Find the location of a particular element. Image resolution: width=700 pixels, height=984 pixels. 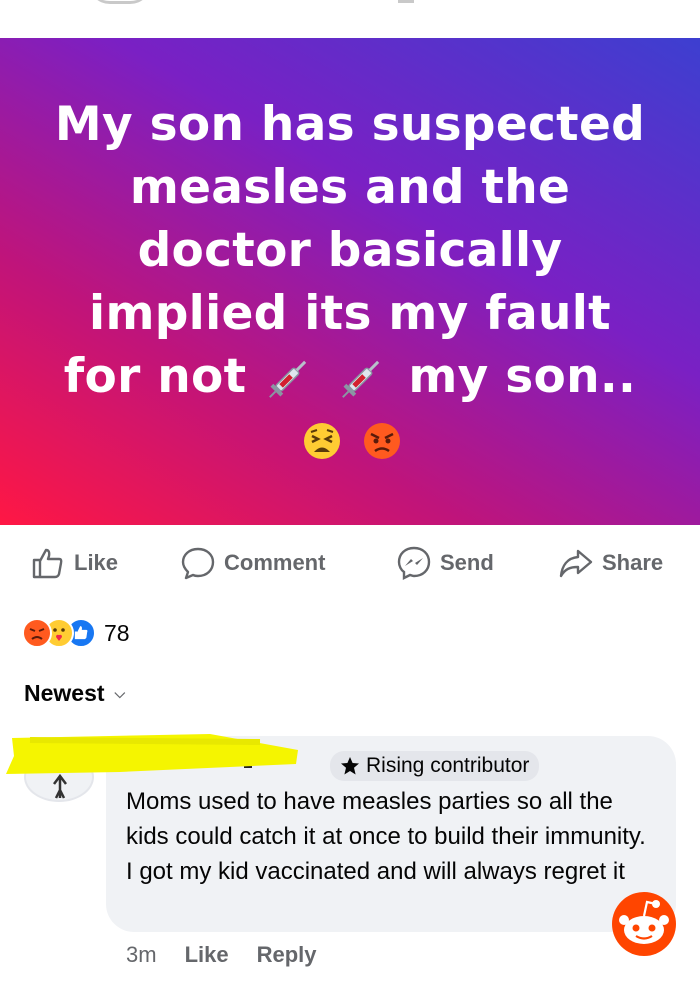

reddit-logo-icon is located at coordinates (644, 924).